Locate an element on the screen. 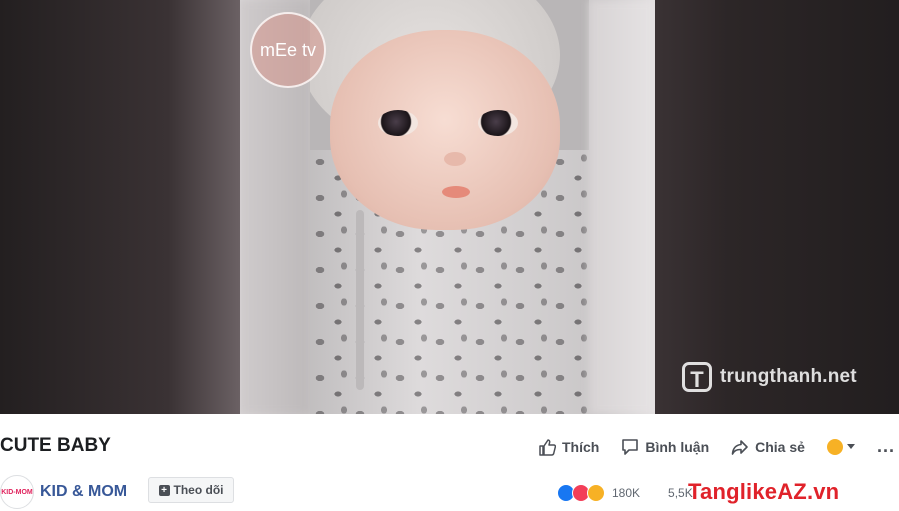  share-icon is located at coordinates (739, 447).